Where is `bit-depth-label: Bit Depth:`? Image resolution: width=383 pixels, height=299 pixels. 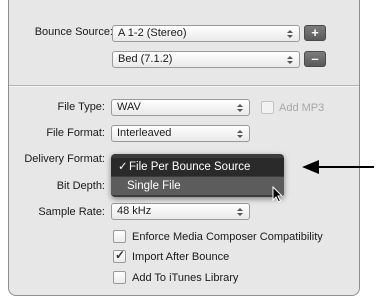
bit-depth-label: Bit Depth: is located at coordinates (80, 186).